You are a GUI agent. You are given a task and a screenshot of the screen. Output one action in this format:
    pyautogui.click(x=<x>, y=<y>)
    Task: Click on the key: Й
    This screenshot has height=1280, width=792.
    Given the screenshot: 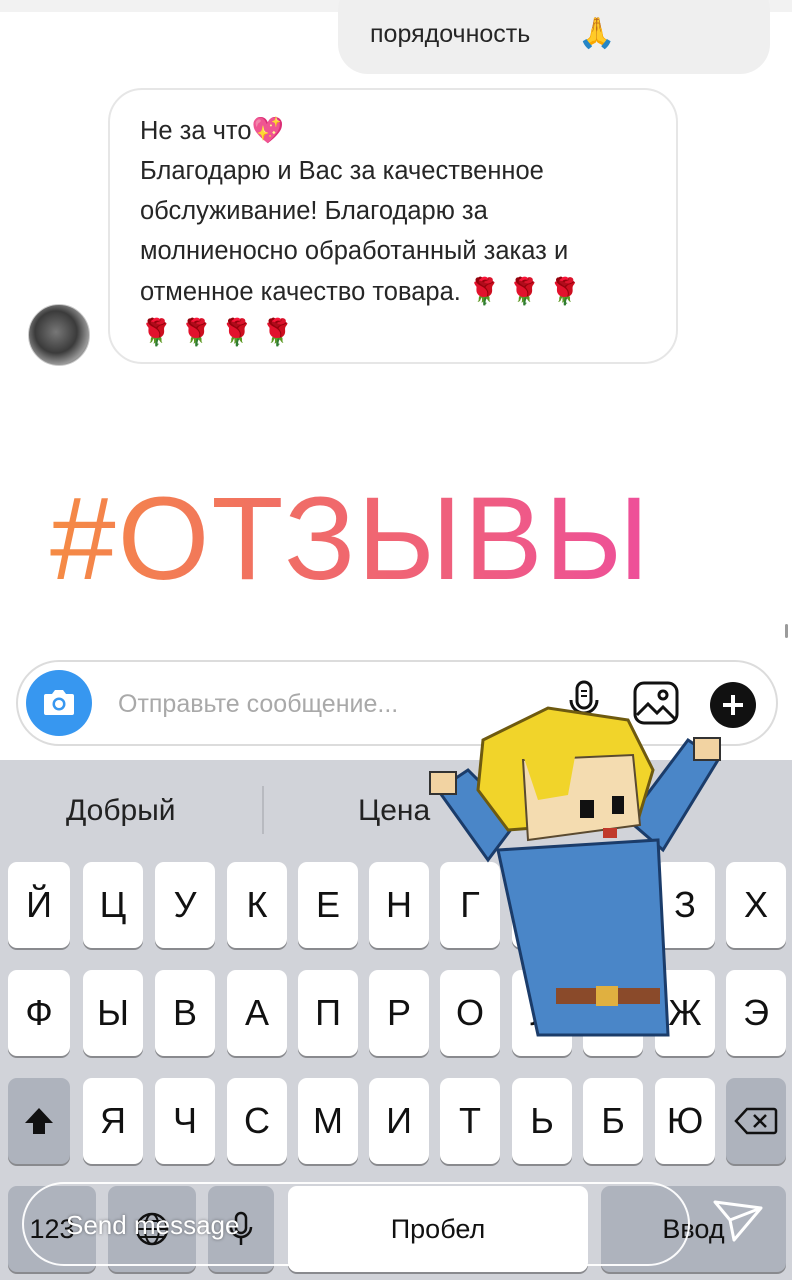 What is the action you would take?
    pyautogui.click(x=39, y=905)
    